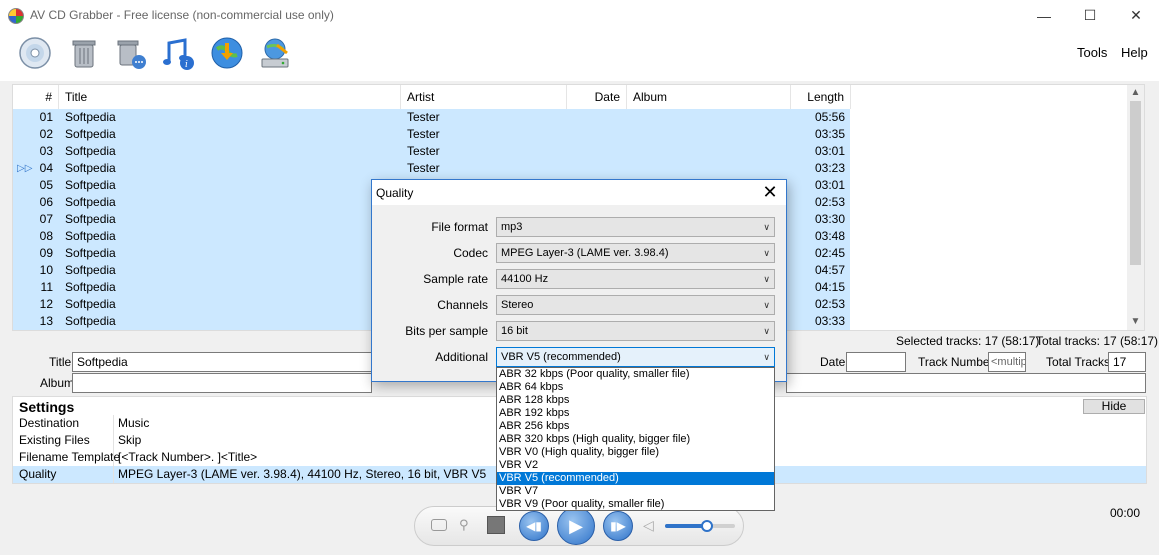 Image resolution: width=1159 pixels, height=555 pixels. Describe the element at coordinates (46, 219) in the screenshot. I see `track-number: 07` at that location.